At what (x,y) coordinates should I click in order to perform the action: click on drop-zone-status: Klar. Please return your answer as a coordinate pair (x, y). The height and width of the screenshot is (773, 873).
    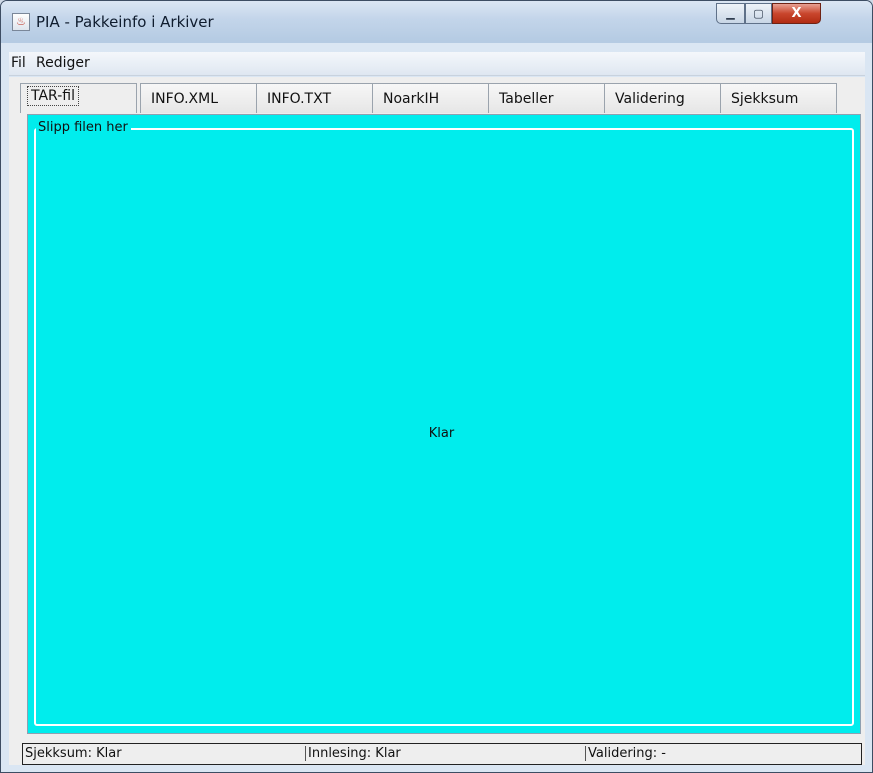
    Looking at the image, I should click on (441, 433).